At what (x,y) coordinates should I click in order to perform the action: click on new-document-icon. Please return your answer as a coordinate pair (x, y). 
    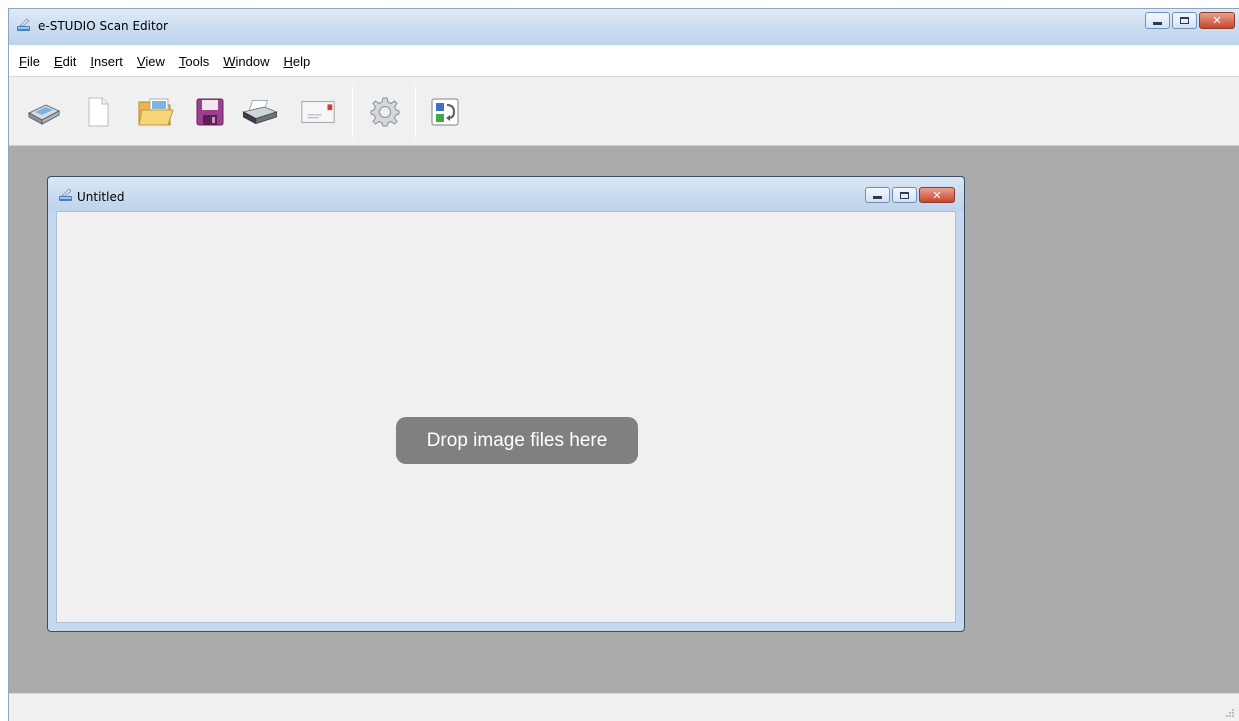
    Looking at the image, I should click on (98, 112).